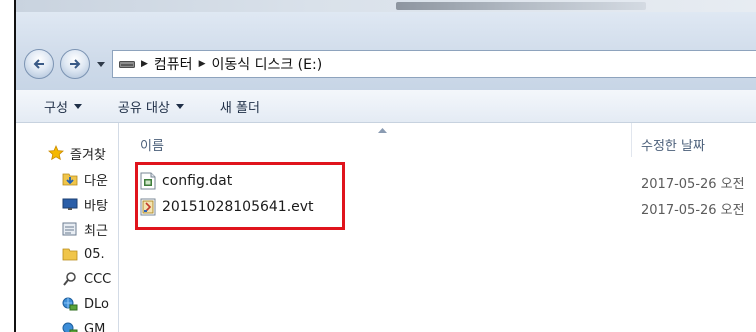 The height and width of the screenshot is (332, 756). What do you see at coordinates (96, 206) in the screenshot?
I see `nav-item-label: 바탕` at bounding box center [96, 206].